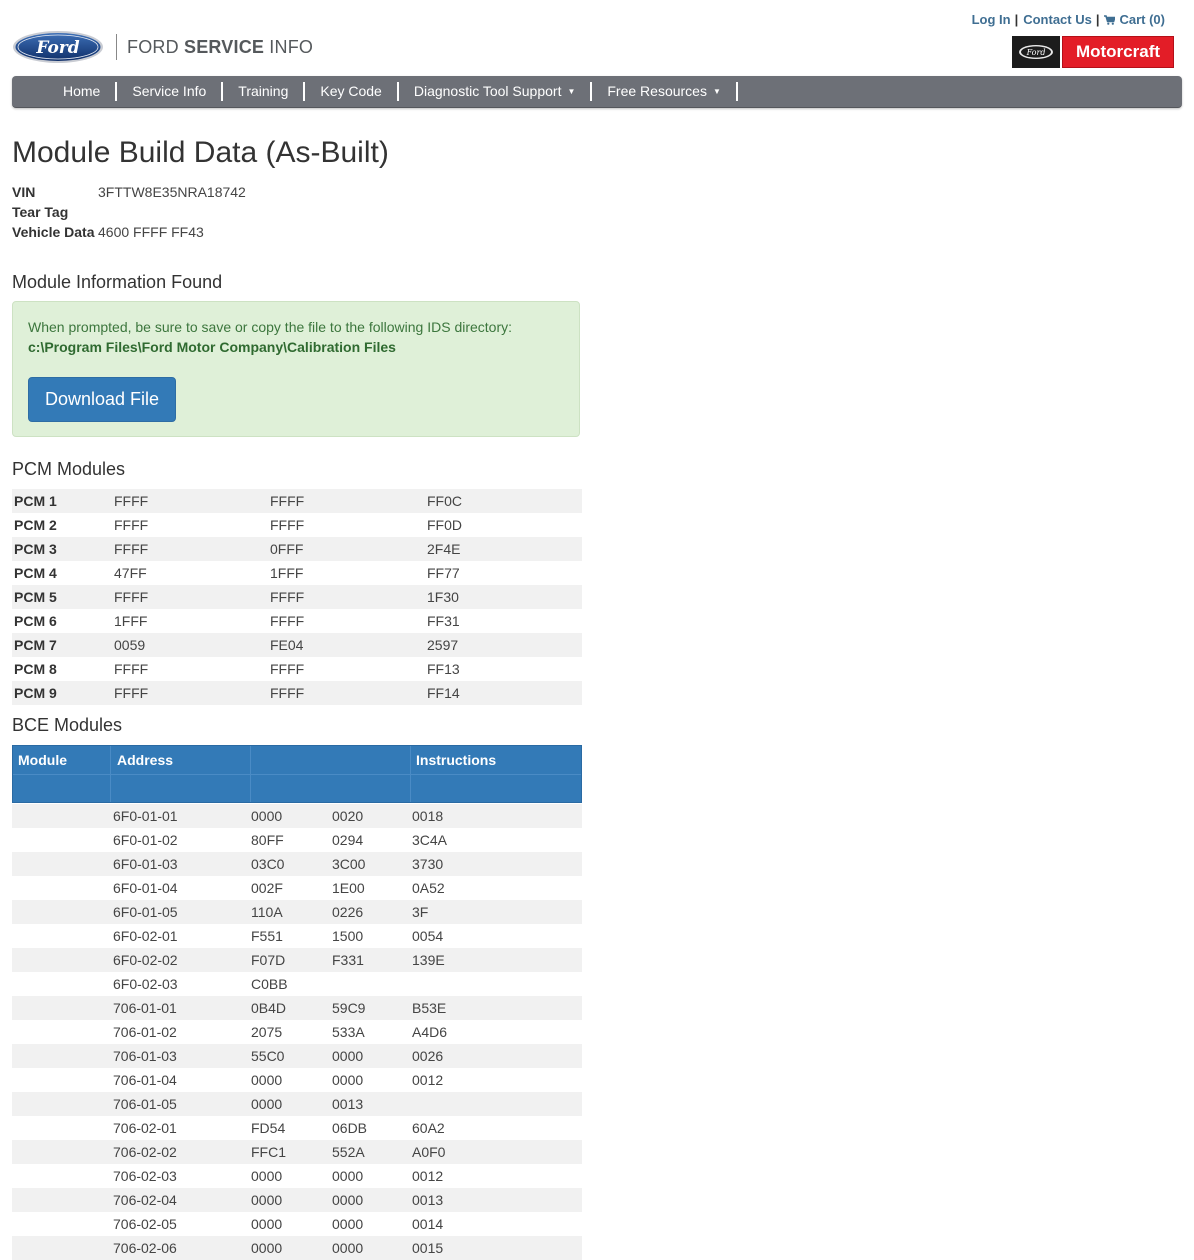 The width and height of the screenshot is (1194, 1260). What do you see at coordinates (348, 888) in the screenshot?
I see `table-cell: 1E00` at bounding box center [348, 888].